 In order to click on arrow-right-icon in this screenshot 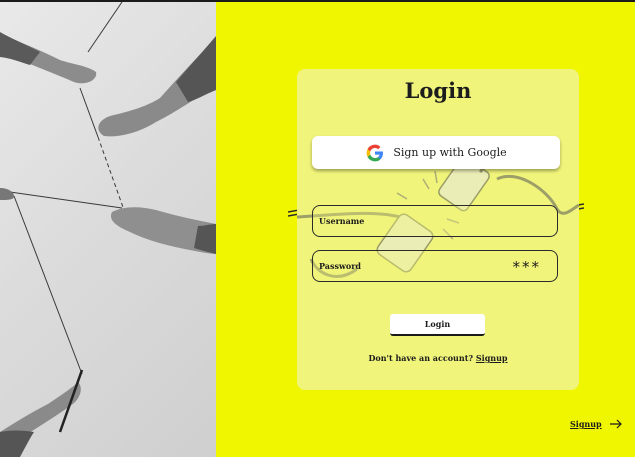, I will do `click(615, 424)`.